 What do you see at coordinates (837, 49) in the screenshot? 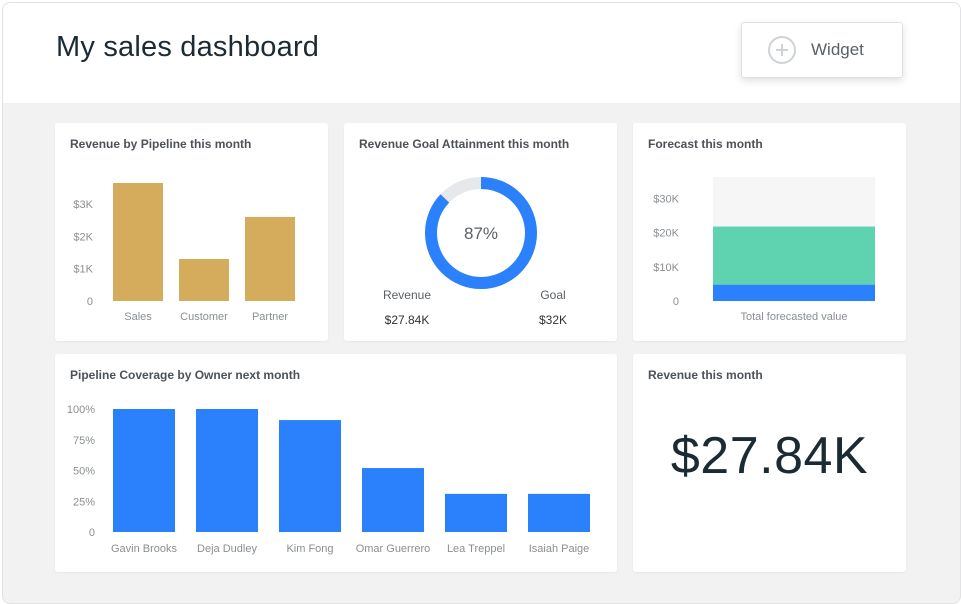
I see `add-widget-label: Widget` at bounding box center [837, 49].